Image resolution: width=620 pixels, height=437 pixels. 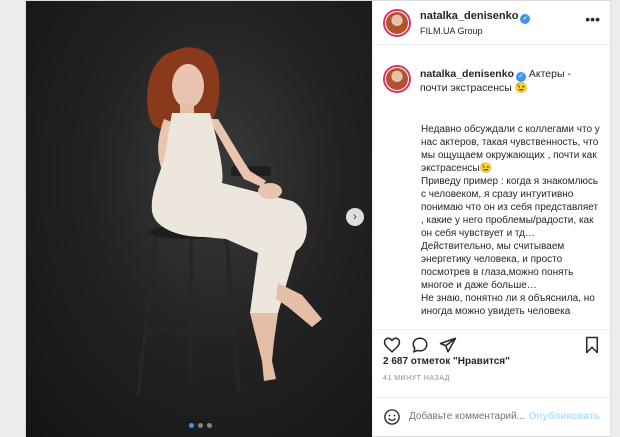 What do you see at coordinates (448, 345) in the screenshot?
I see `share-icon` at bounding box center [448, 345].